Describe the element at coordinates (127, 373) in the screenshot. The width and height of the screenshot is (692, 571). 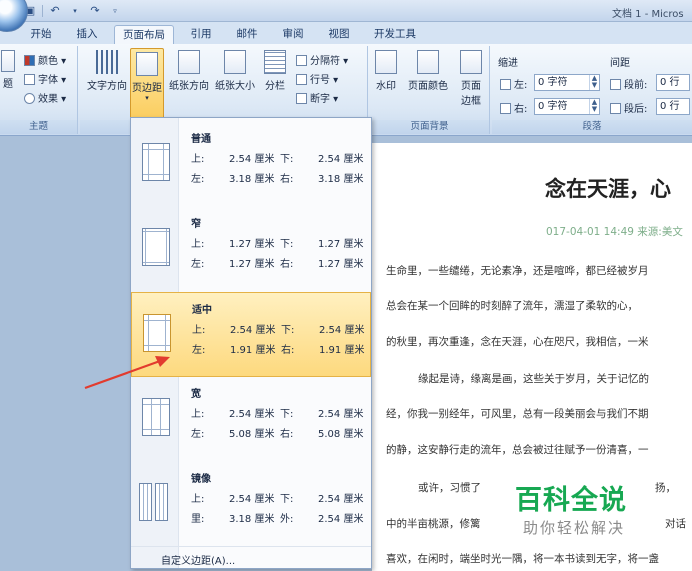
I see `annotation-arrow` at that location.